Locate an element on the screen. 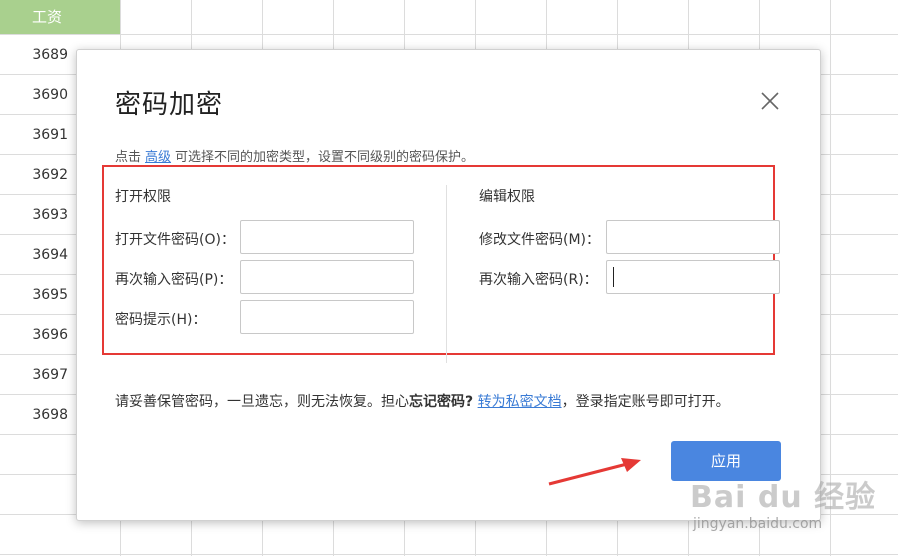 The image size is (898, 556). hint-suffix: 可选择不同的加密类型，设置不同级别的密码保护。 is located at coordinates (325, 157).